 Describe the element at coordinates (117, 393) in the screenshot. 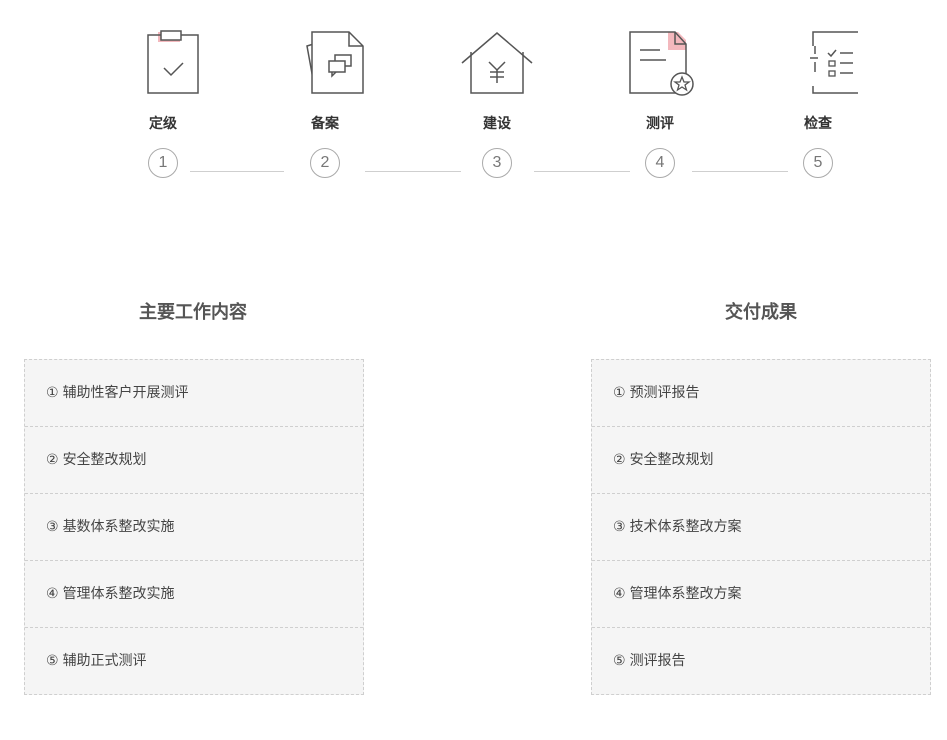

I see `list-item: ① 辅助性客户开展测评` at that location.